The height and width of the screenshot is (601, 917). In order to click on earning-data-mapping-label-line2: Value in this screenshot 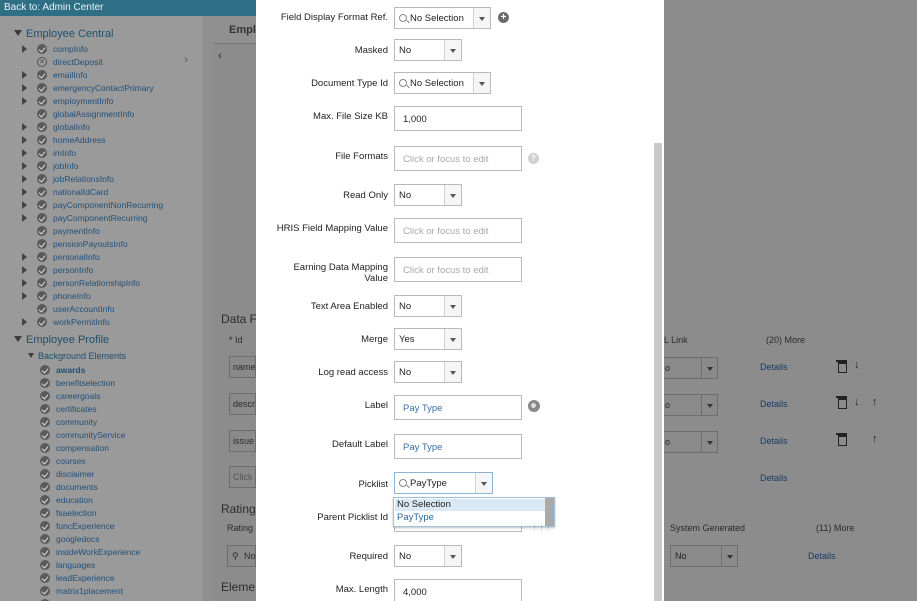, I will do `click(376, 278)`.